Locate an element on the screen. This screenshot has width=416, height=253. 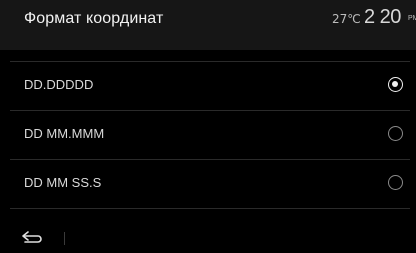
back-button is located at coordinates (33, 237).